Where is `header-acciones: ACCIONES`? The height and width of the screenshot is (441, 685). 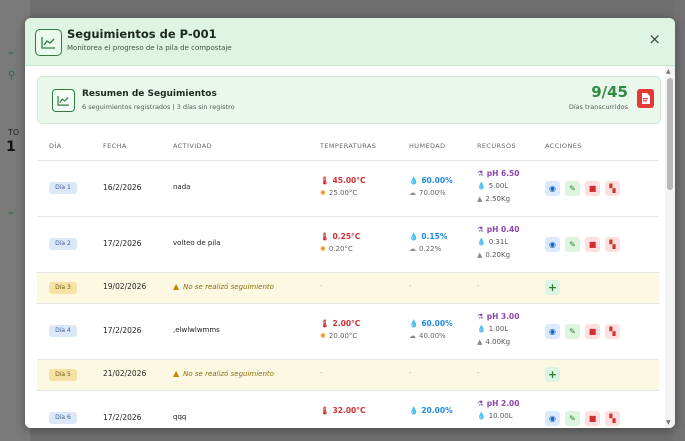 header-acciones: ACCIONES is located at coordinates (563, 146).